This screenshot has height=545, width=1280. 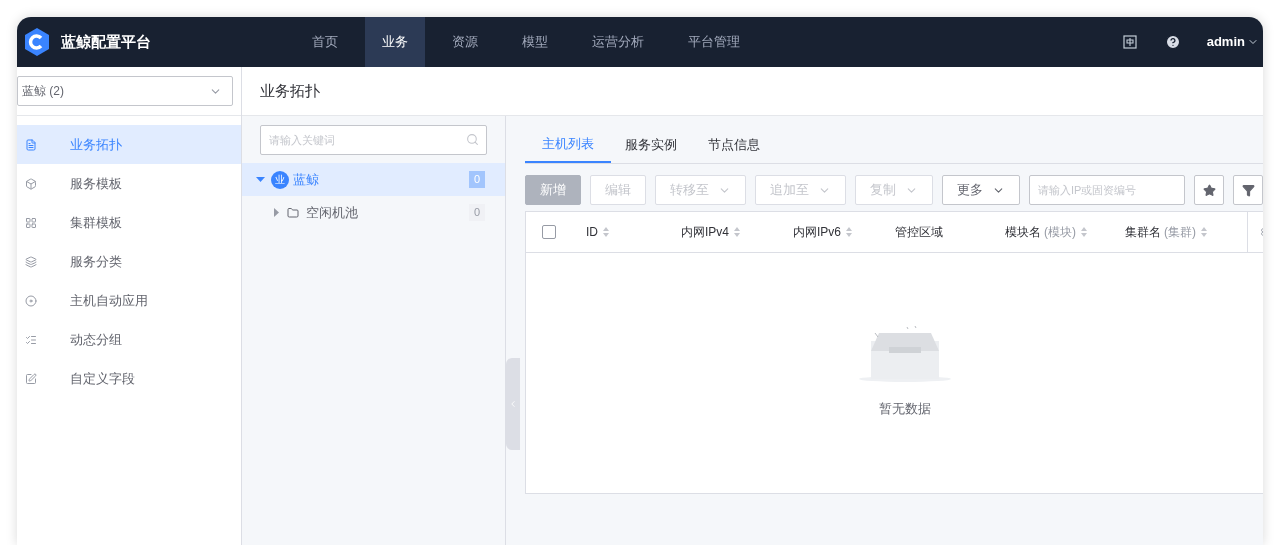 I want to click on toolbar-button: 更多, so click(x=981, y=190).